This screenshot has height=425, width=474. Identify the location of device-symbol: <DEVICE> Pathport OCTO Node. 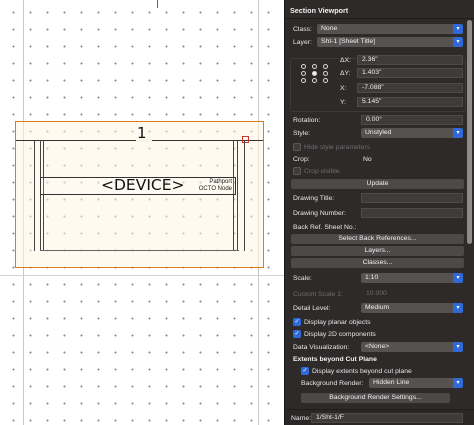
(138, 185).